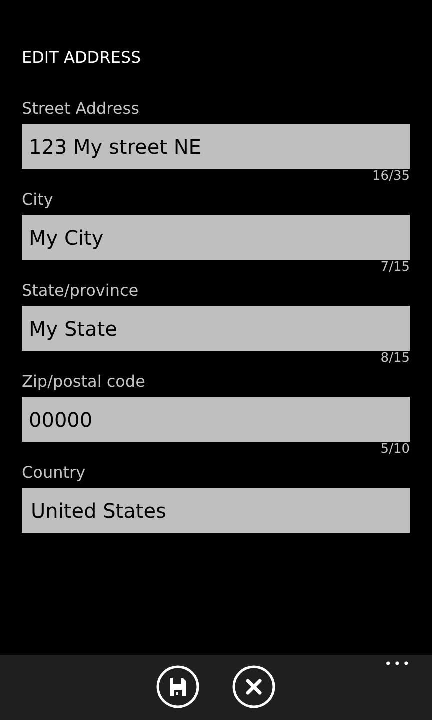 This screenshot has width=432, height=720. Describe the element at coordinates (391, 177) in the screenshot. I see `character-counter: 16/35` at that location.